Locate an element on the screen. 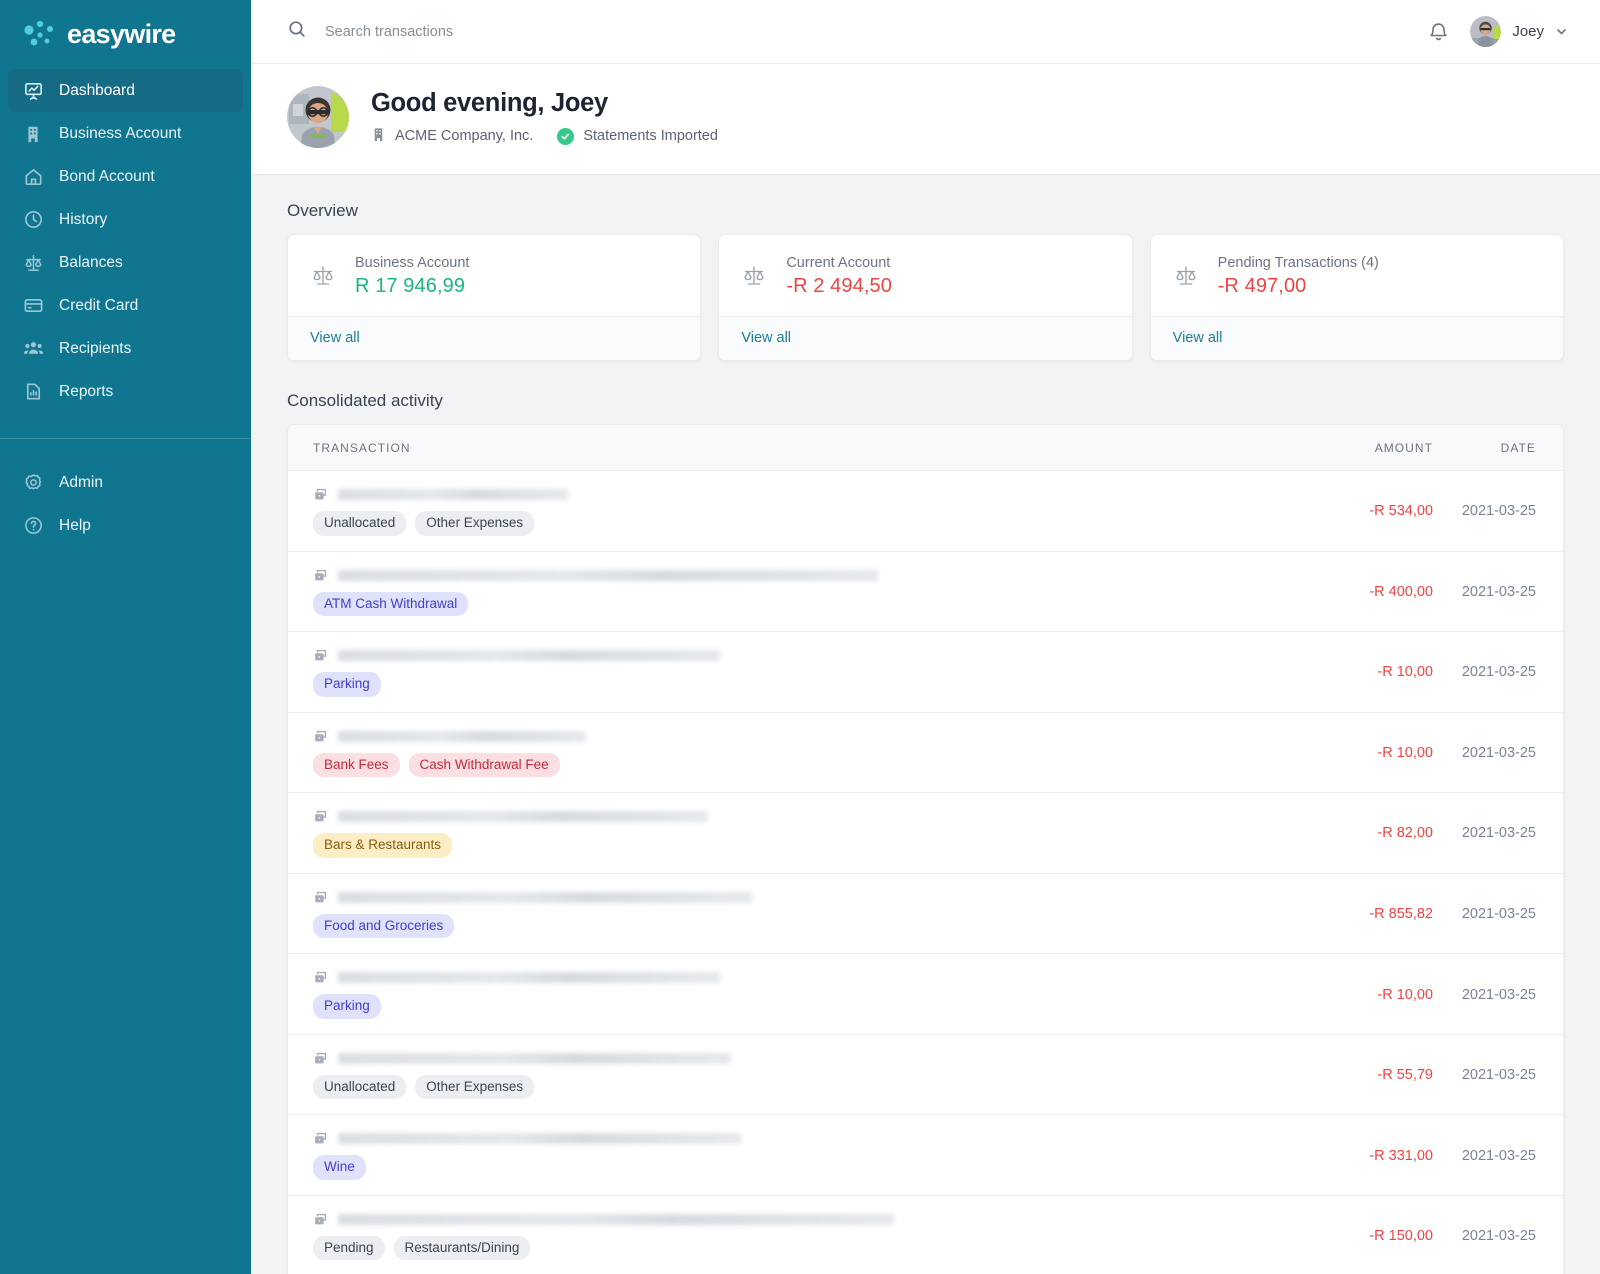  table-header-row: TRANSACTION AMOUNT DATE is located at coordinates (925, 448).